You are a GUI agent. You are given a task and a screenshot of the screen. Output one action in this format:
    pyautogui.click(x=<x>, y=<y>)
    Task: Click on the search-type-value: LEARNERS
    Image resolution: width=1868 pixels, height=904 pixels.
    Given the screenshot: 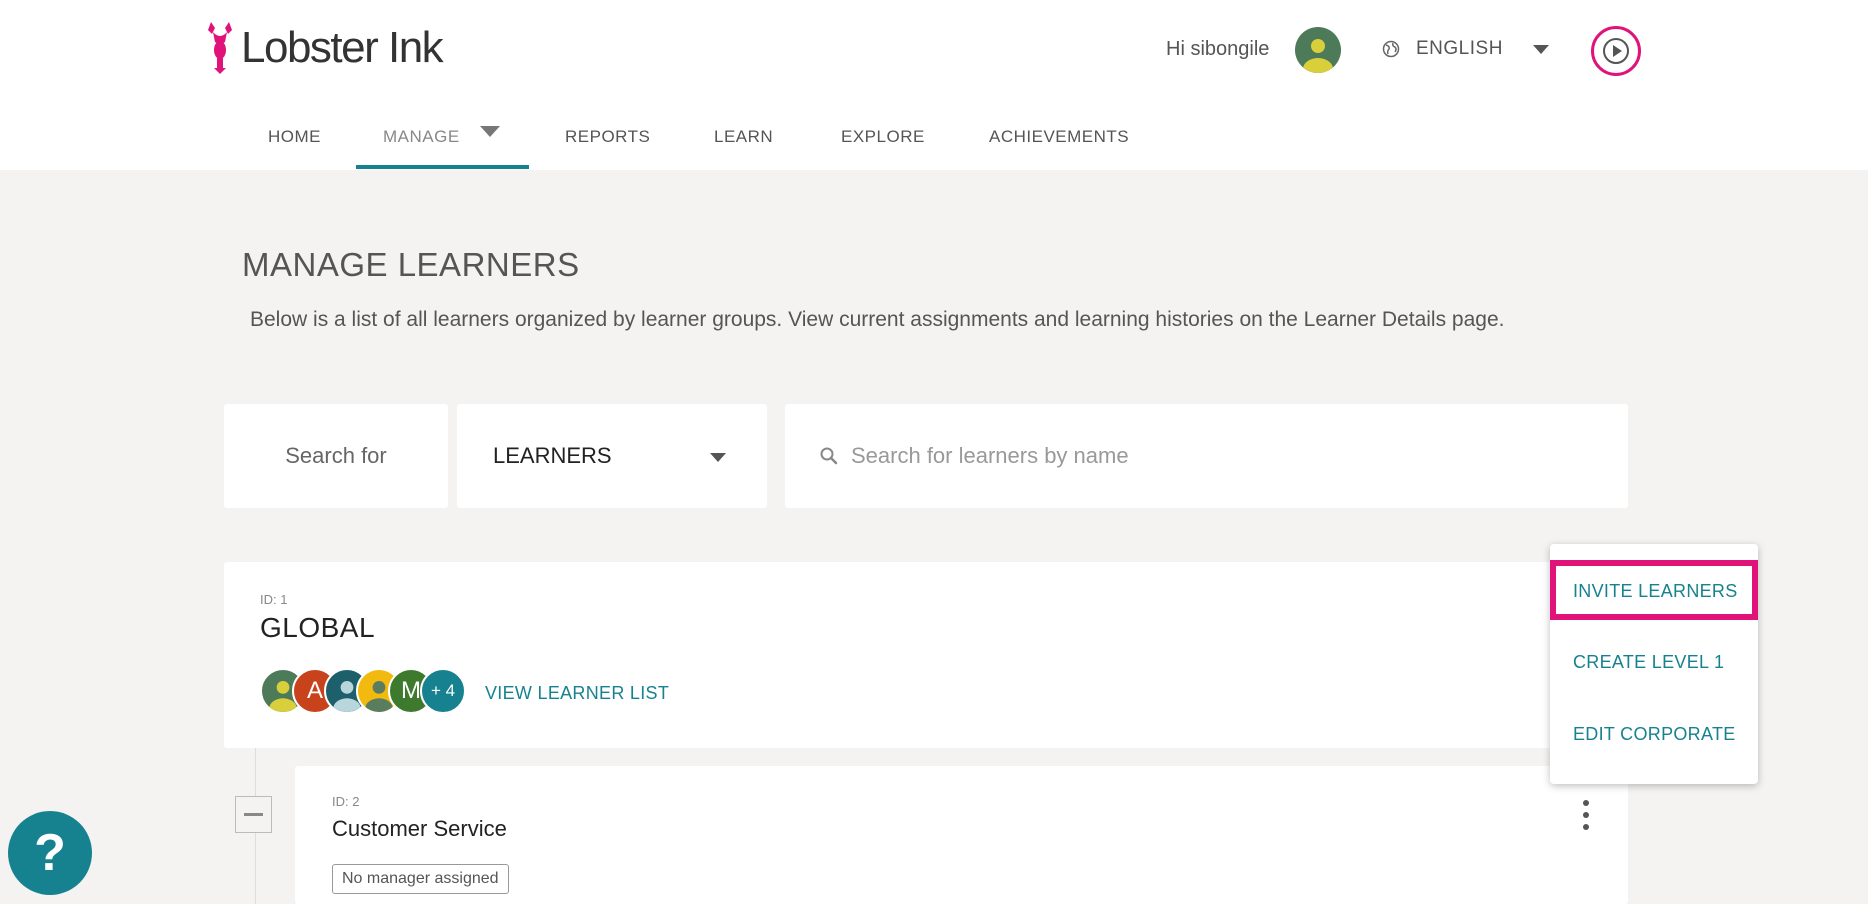 What is the action you would take?
    pyautogui.click(x=552, y=455)
    